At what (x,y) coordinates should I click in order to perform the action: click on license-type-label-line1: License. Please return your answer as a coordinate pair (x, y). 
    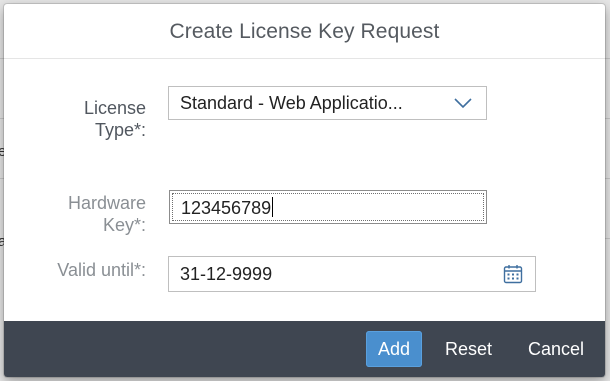
    Looking at the image, I should click on (114, 108).